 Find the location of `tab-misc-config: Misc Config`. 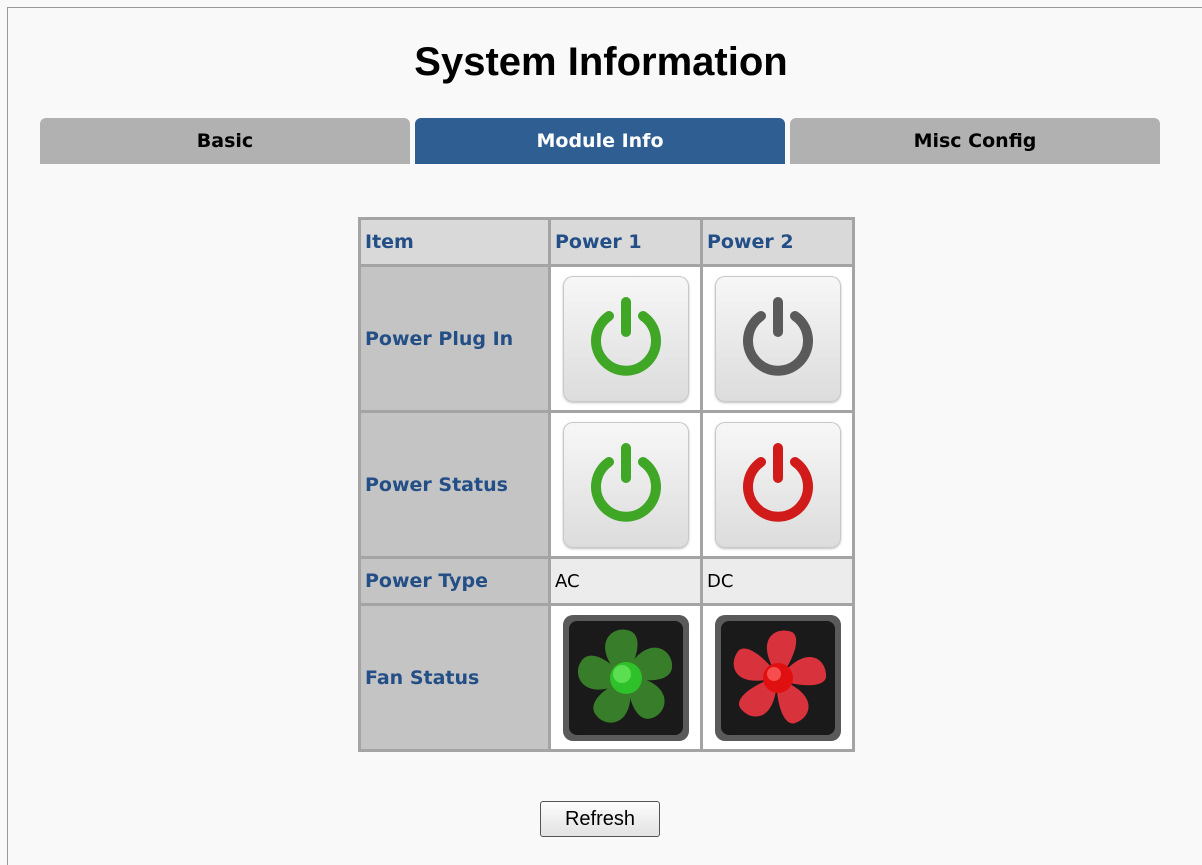

tab-misc-config: Misc Config is located at coordinates (975, 141).